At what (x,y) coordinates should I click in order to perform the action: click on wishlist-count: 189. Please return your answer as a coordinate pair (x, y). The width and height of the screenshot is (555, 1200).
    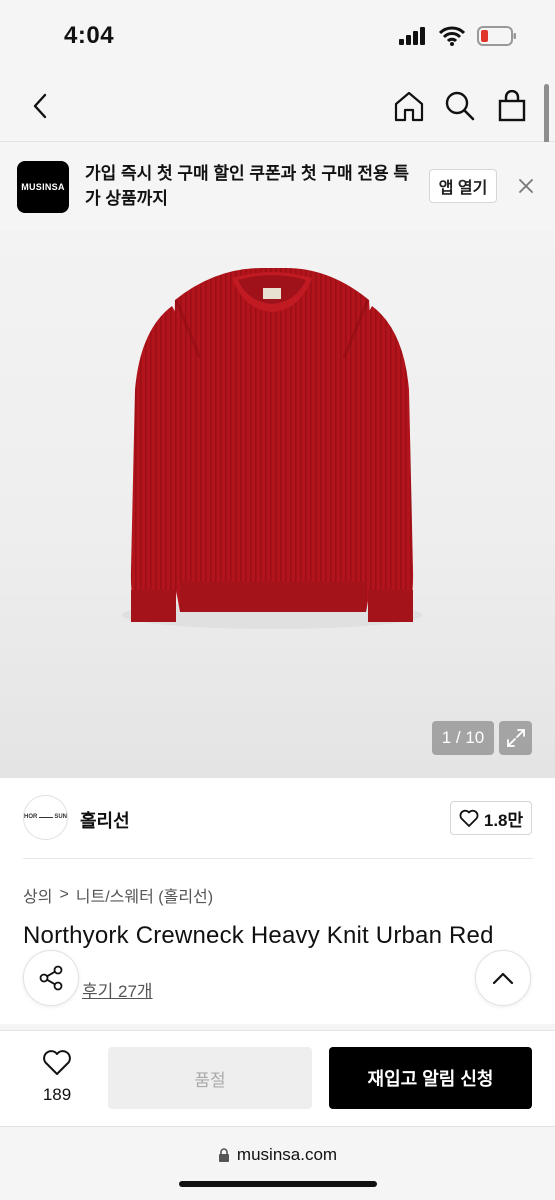
    Looking at the image, I should click on (57, 1094).